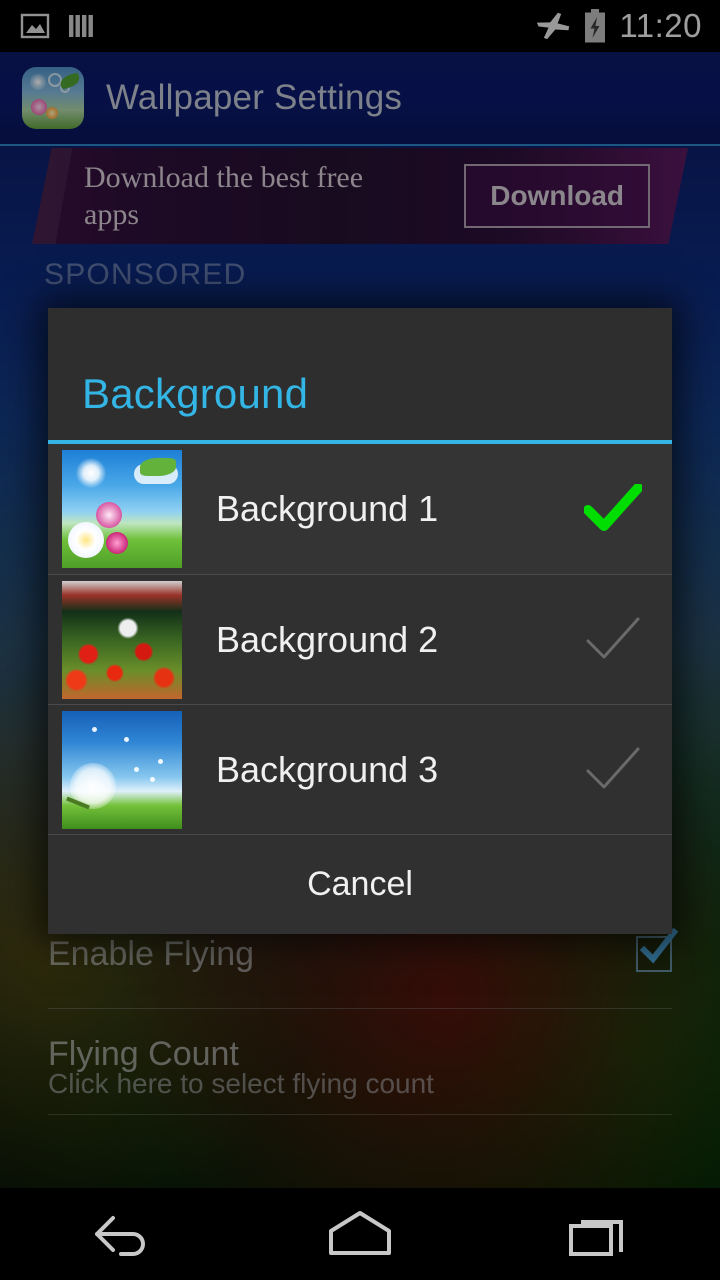  Describe the element at coordinates (596, 1238) in the screenshot. I see `recents-icon` at that location.